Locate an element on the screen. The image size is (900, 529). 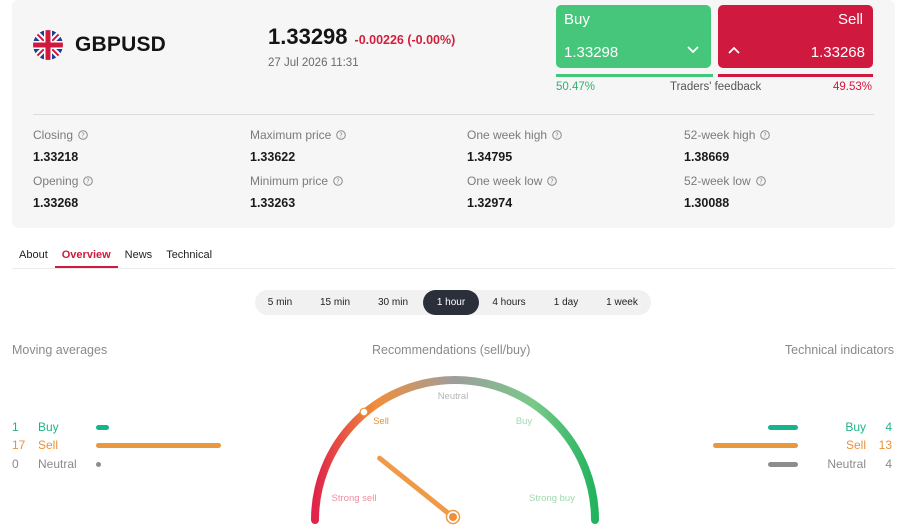
stat-maximum-price: Maximum price? 1.33622 is located at coordinates (298, 146).